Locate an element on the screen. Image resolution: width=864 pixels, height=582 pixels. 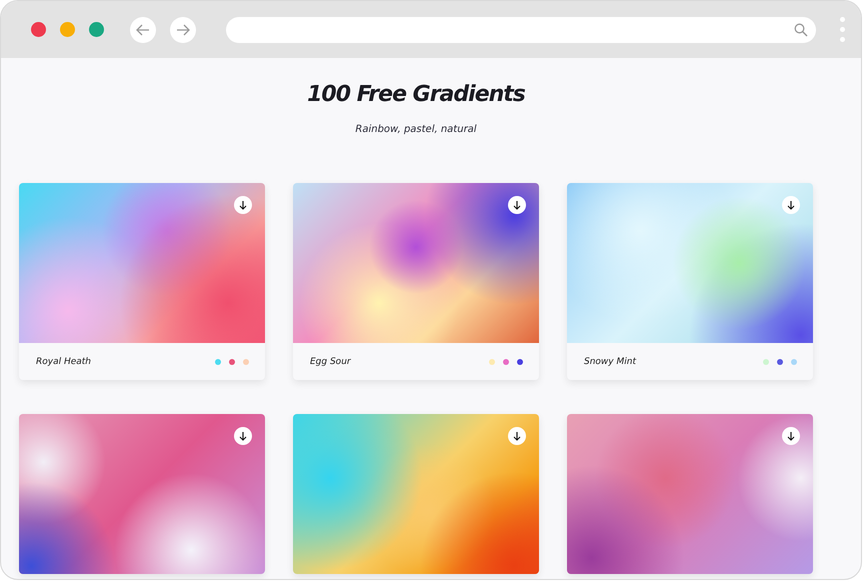
arrow-right-icon is located at coordinates (183, 30).